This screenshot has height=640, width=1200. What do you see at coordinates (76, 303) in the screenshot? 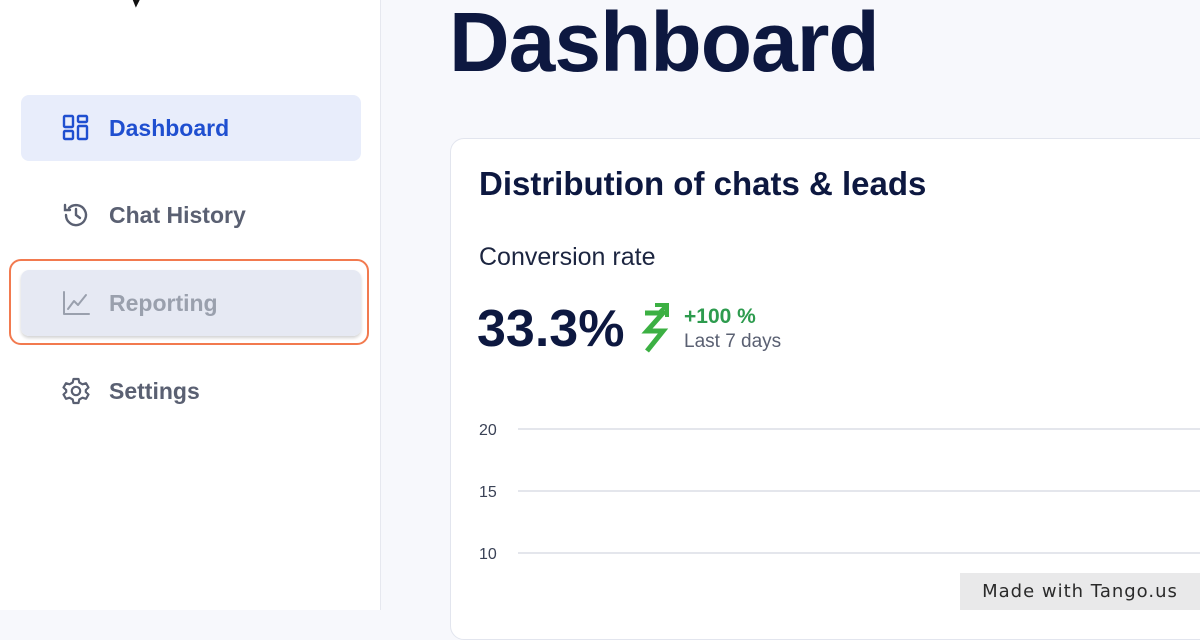
I see `line-chart-icon` at bounding box center [76, 303].